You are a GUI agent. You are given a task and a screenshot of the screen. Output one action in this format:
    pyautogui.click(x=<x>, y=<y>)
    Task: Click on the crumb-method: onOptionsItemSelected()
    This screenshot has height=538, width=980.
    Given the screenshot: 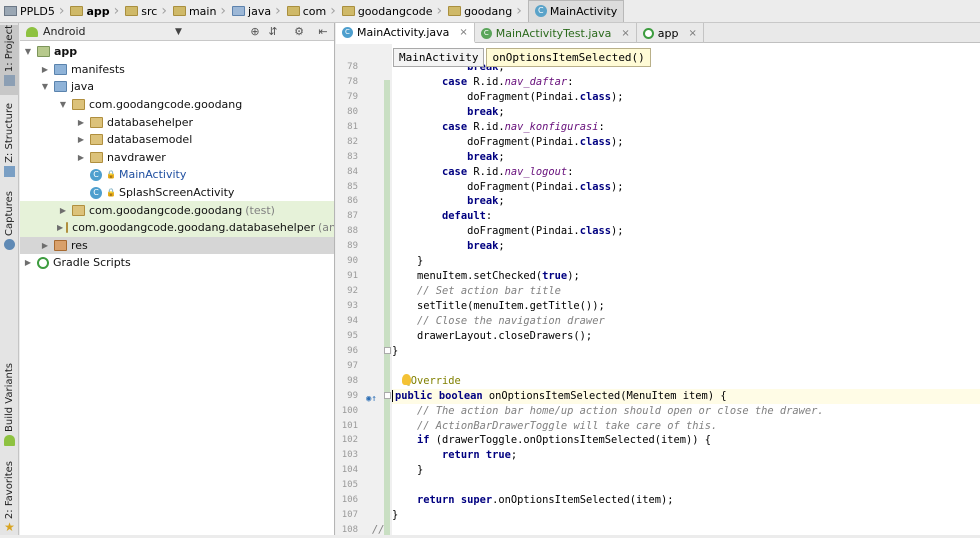 What is the action you would take?
    pyautogui.click(x=568, y=57)
    